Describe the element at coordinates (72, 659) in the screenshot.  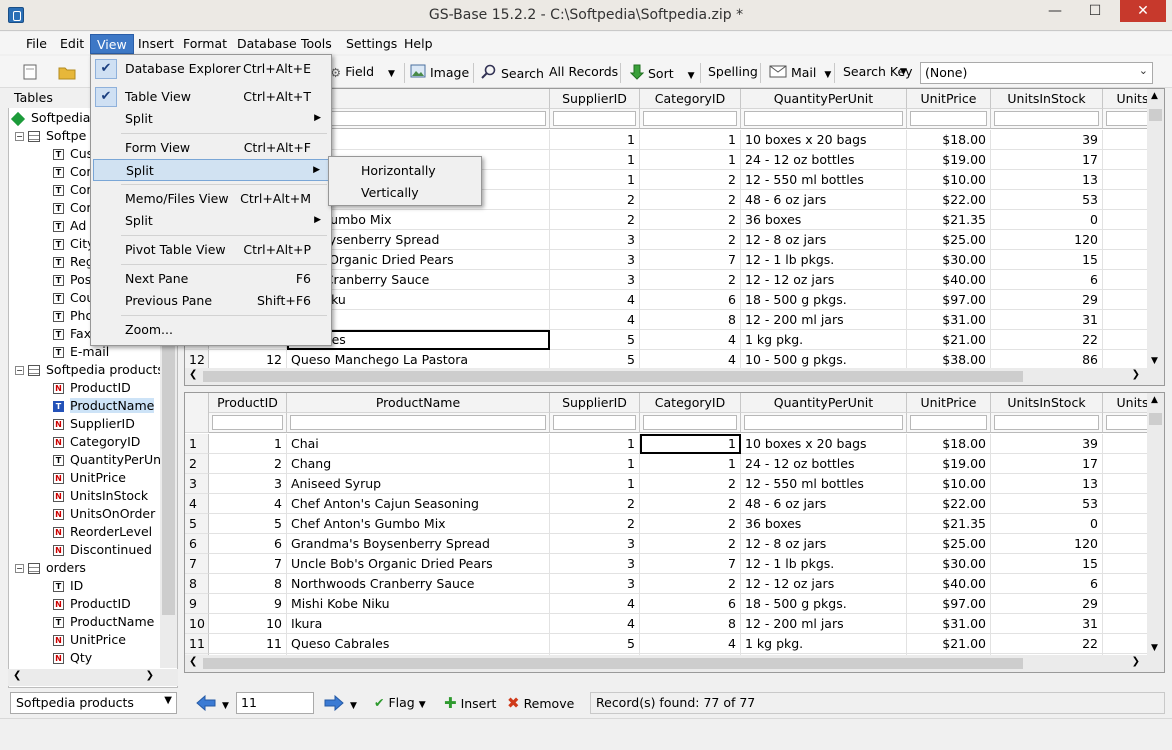
I see `tree-field-node: N Qty` at that location.